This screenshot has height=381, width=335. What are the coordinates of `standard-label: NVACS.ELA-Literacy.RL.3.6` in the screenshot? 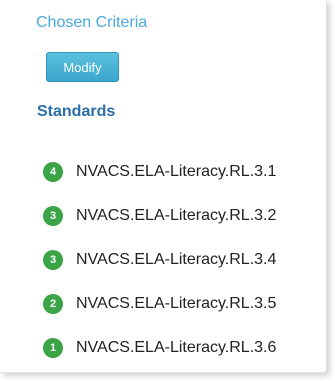 It's located at (176, 347).